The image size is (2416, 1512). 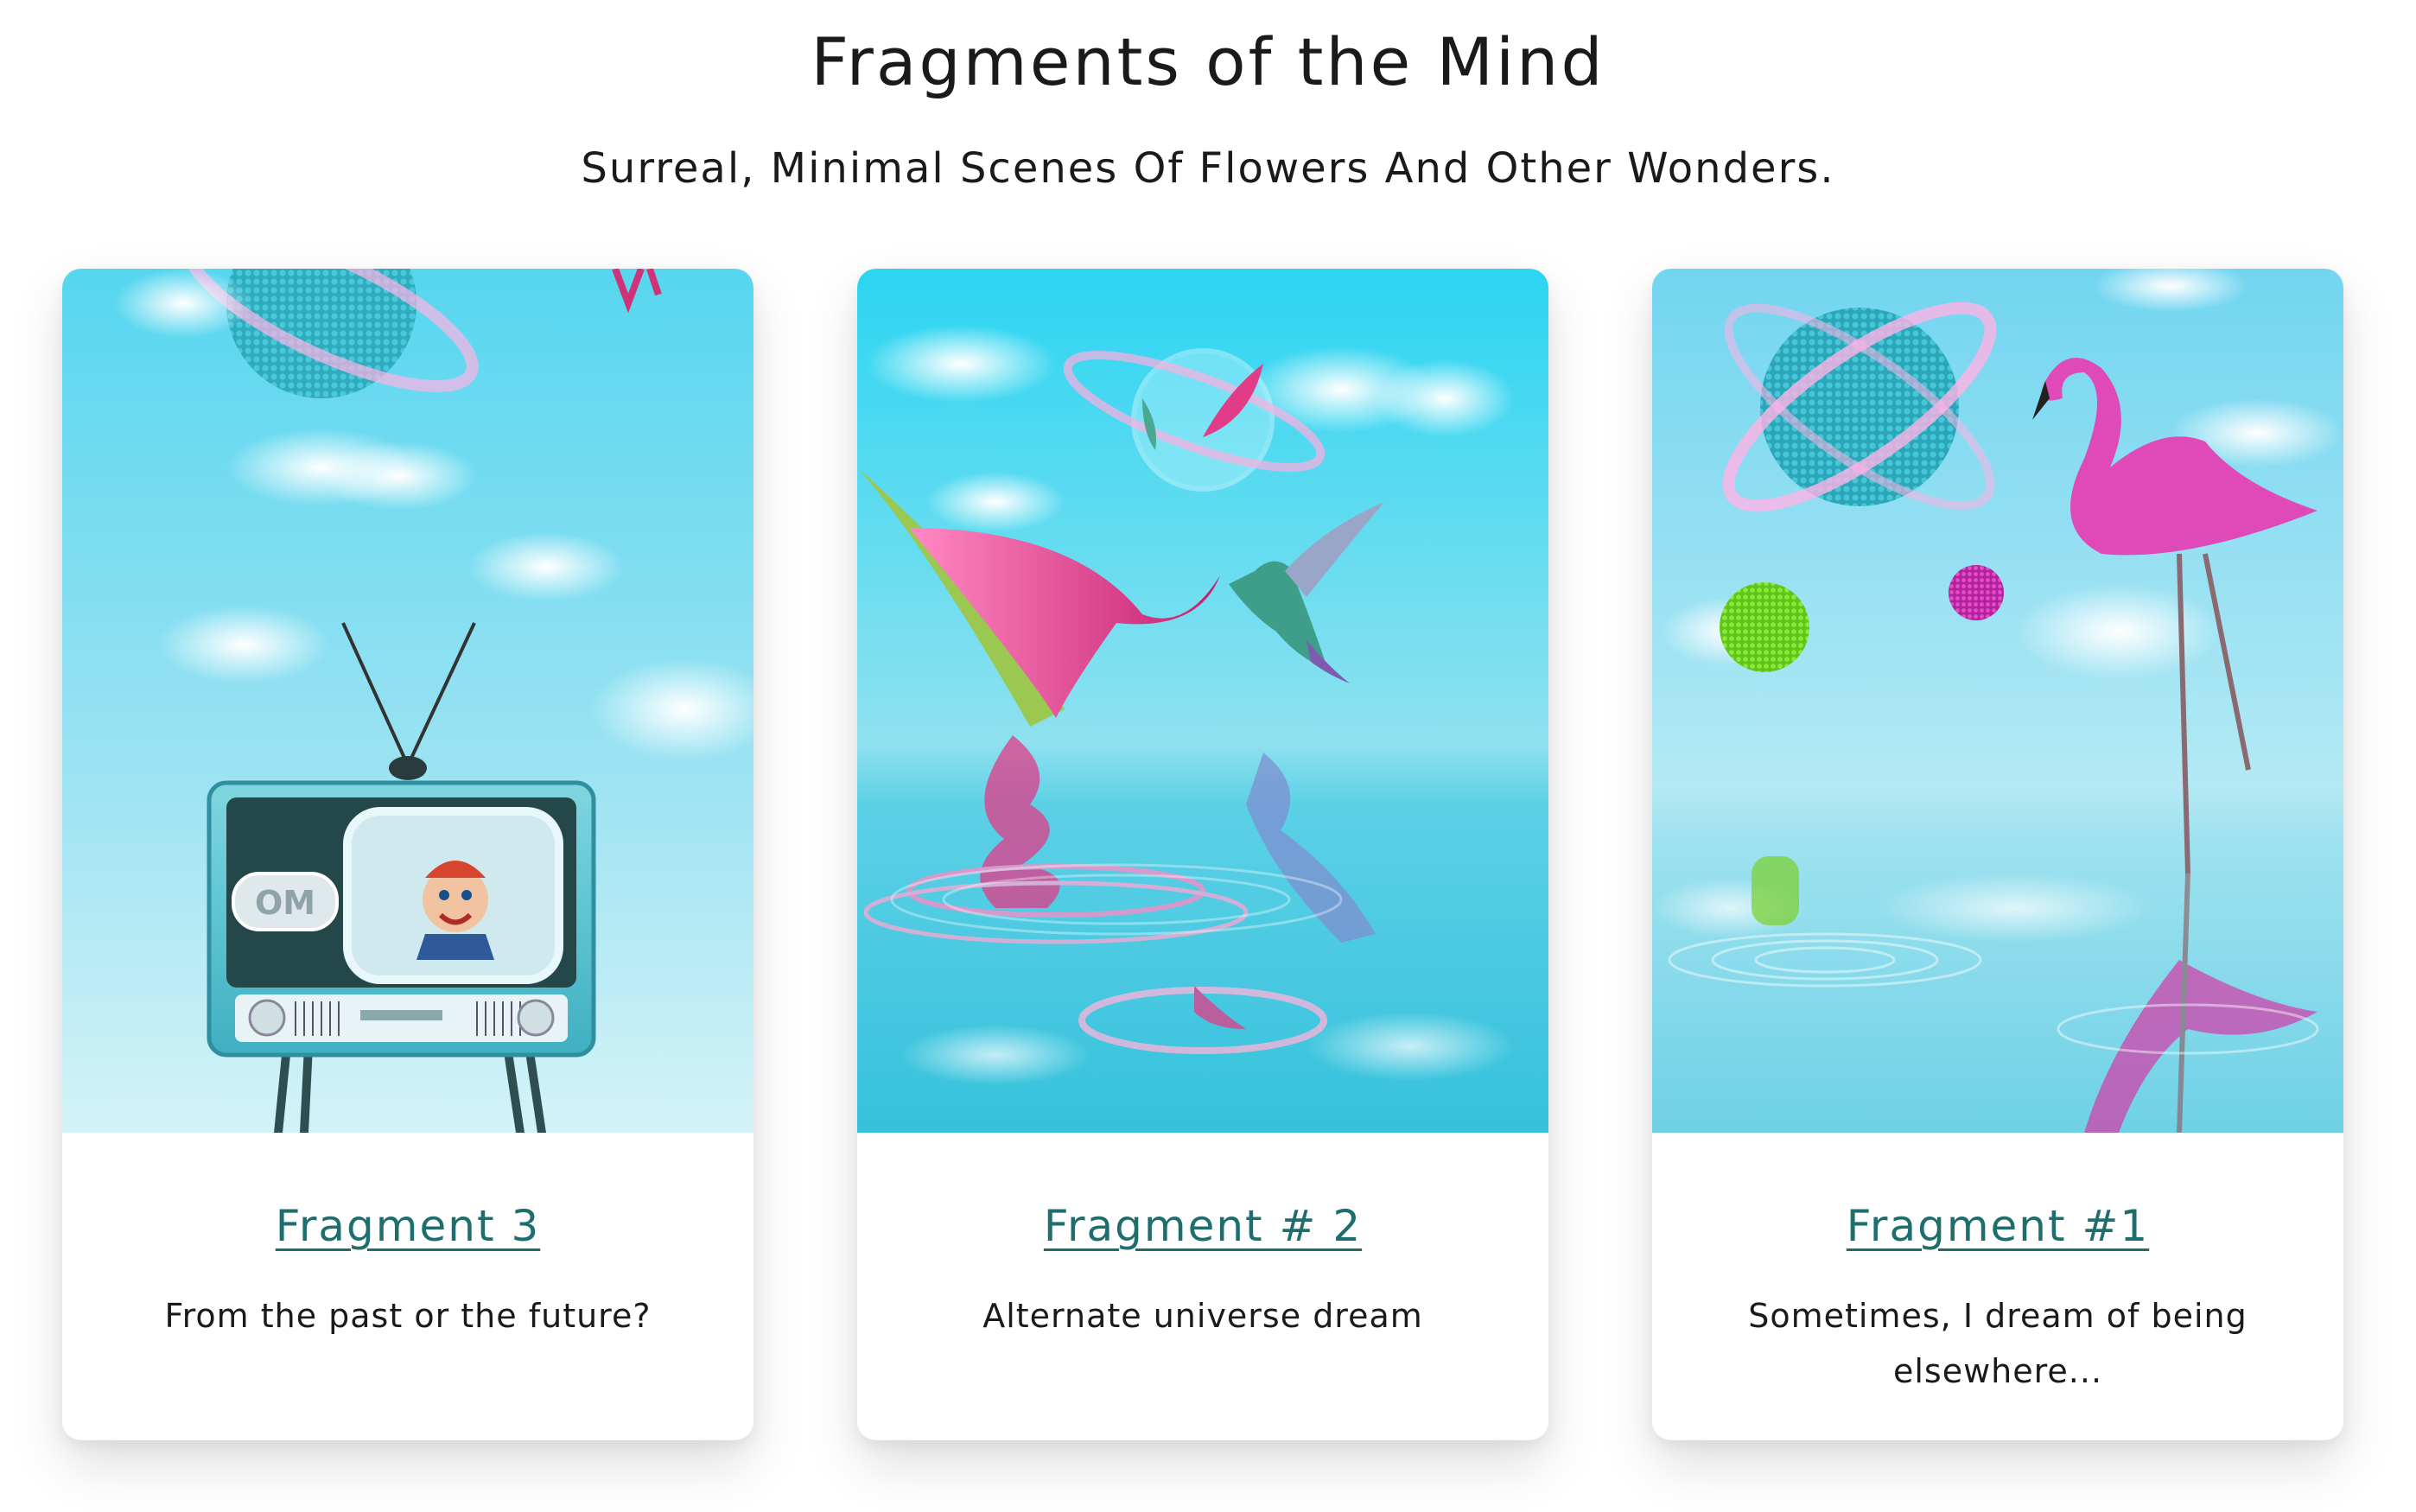 I want to click on tv-badge: OM, so click(x=285, y=903).